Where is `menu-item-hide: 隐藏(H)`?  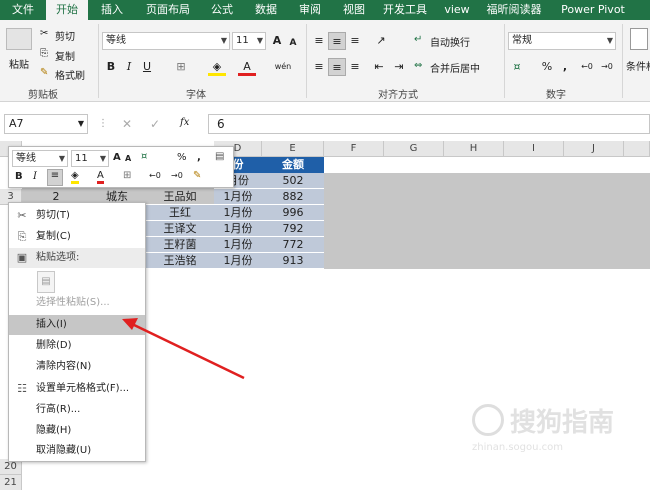
menu-item-hide: 隐藏(H) is located at coordinates (77, 431).